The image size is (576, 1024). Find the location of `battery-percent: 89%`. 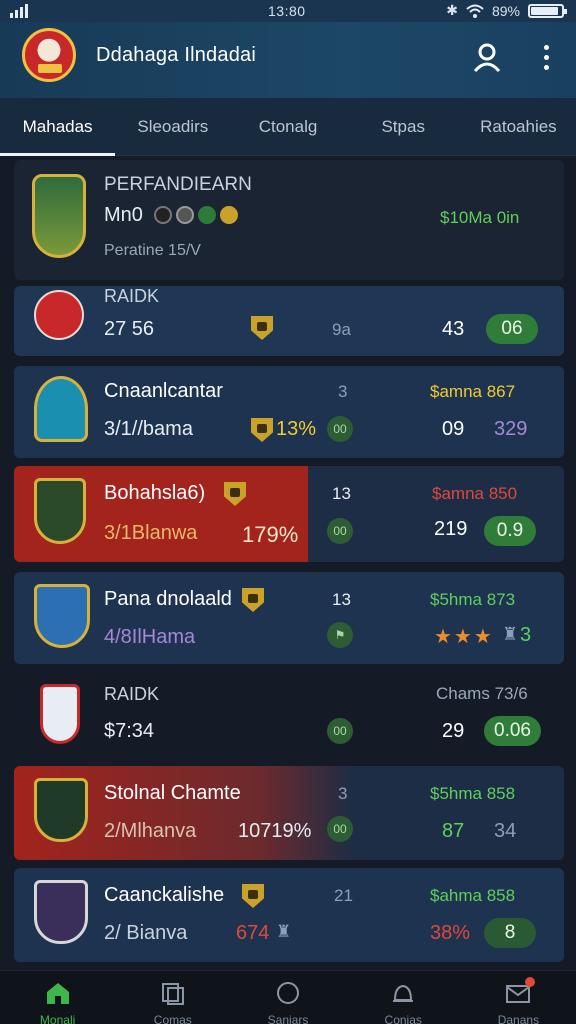

battery-percent: 89% is located at coordinates (505, 10).